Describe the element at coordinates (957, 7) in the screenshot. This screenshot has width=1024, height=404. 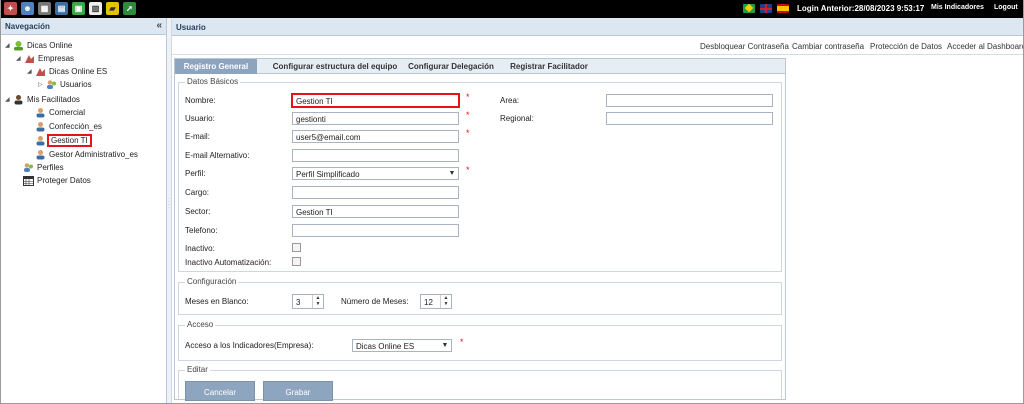
I see `my-indicators-link: Mis Indicadores` at that location.